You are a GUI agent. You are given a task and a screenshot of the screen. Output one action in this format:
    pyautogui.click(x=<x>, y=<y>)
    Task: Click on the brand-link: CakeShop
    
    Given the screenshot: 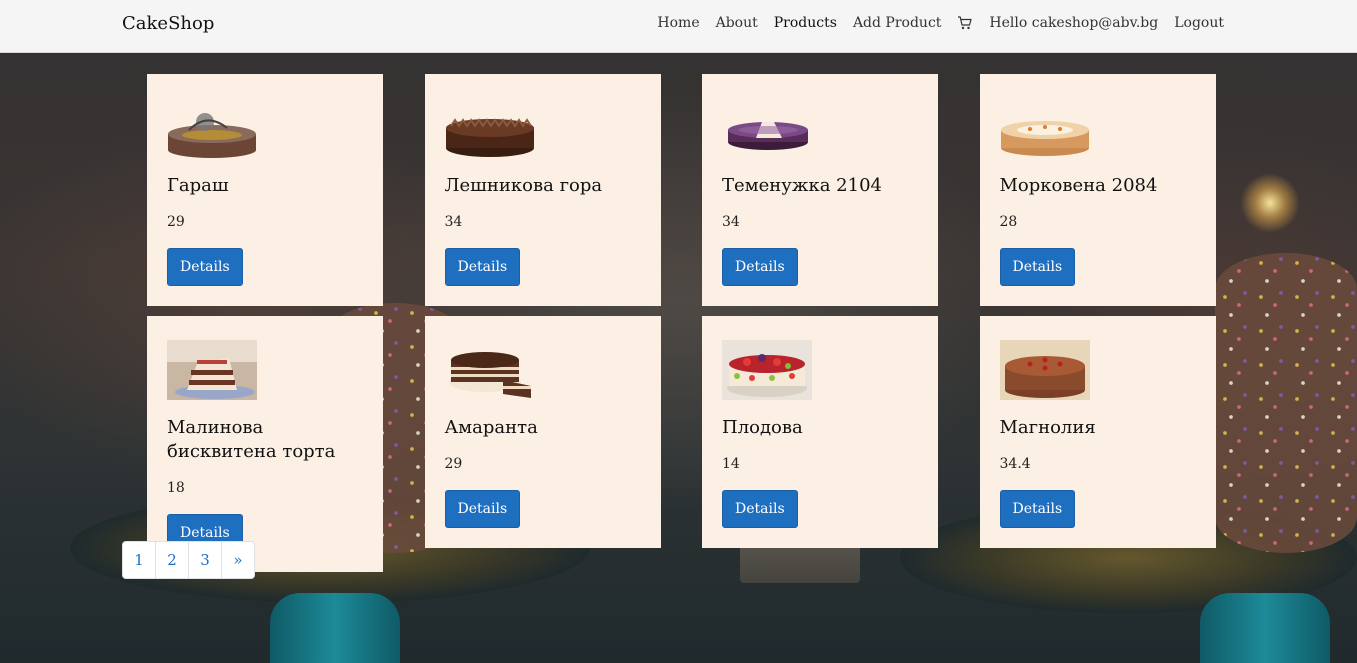 What is the action you would take?
    pyautogui.click(x=168, y=23)
    